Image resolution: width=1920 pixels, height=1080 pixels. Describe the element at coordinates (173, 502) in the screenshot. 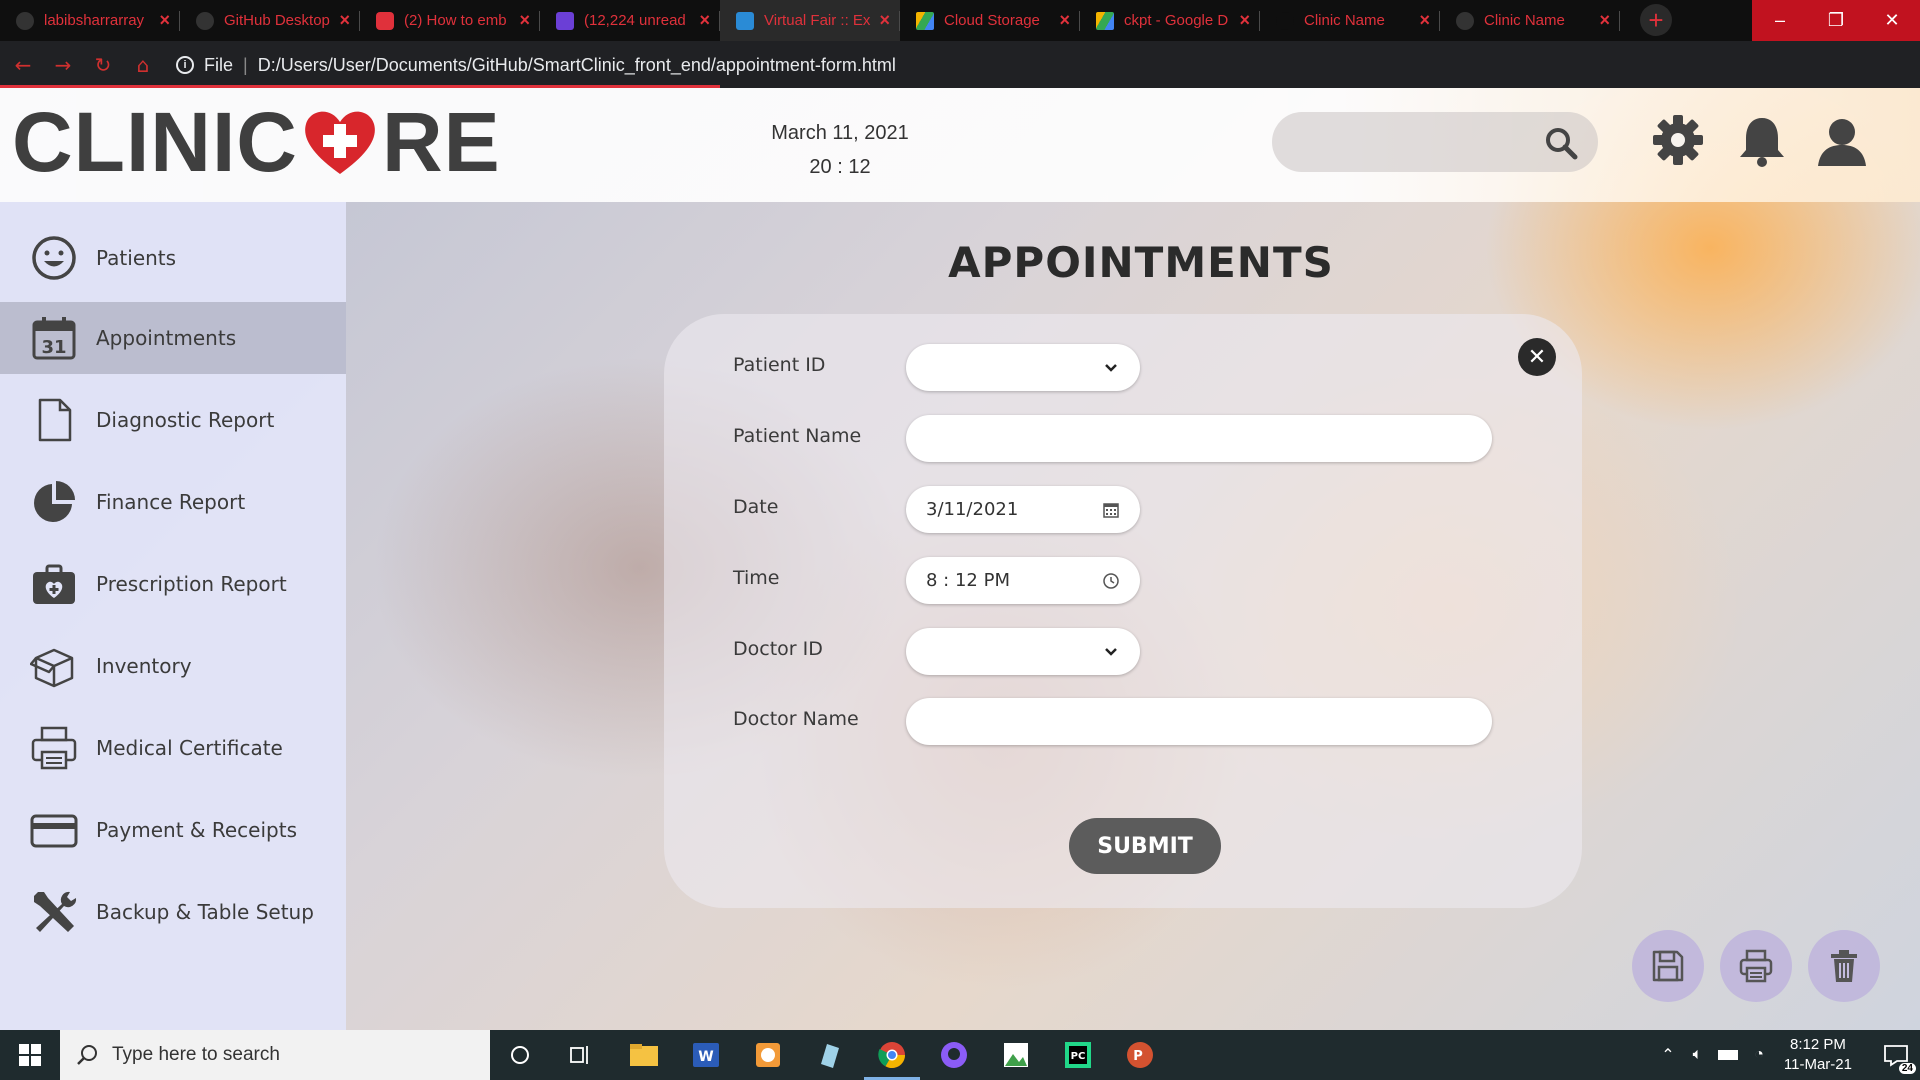

I see `sidebar-item-finance-report: Finance Report` at that location.